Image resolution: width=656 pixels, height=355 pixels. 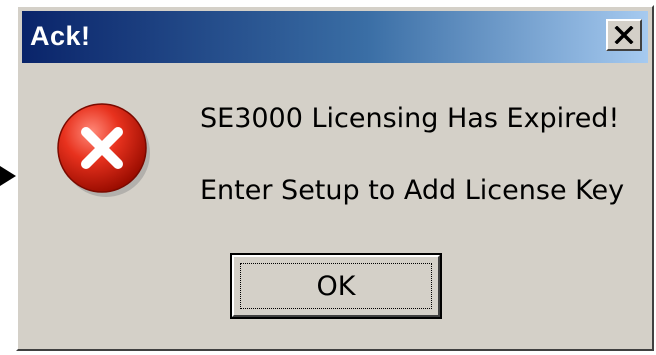 I want to click on close-icon, so click(x=624, y=35).